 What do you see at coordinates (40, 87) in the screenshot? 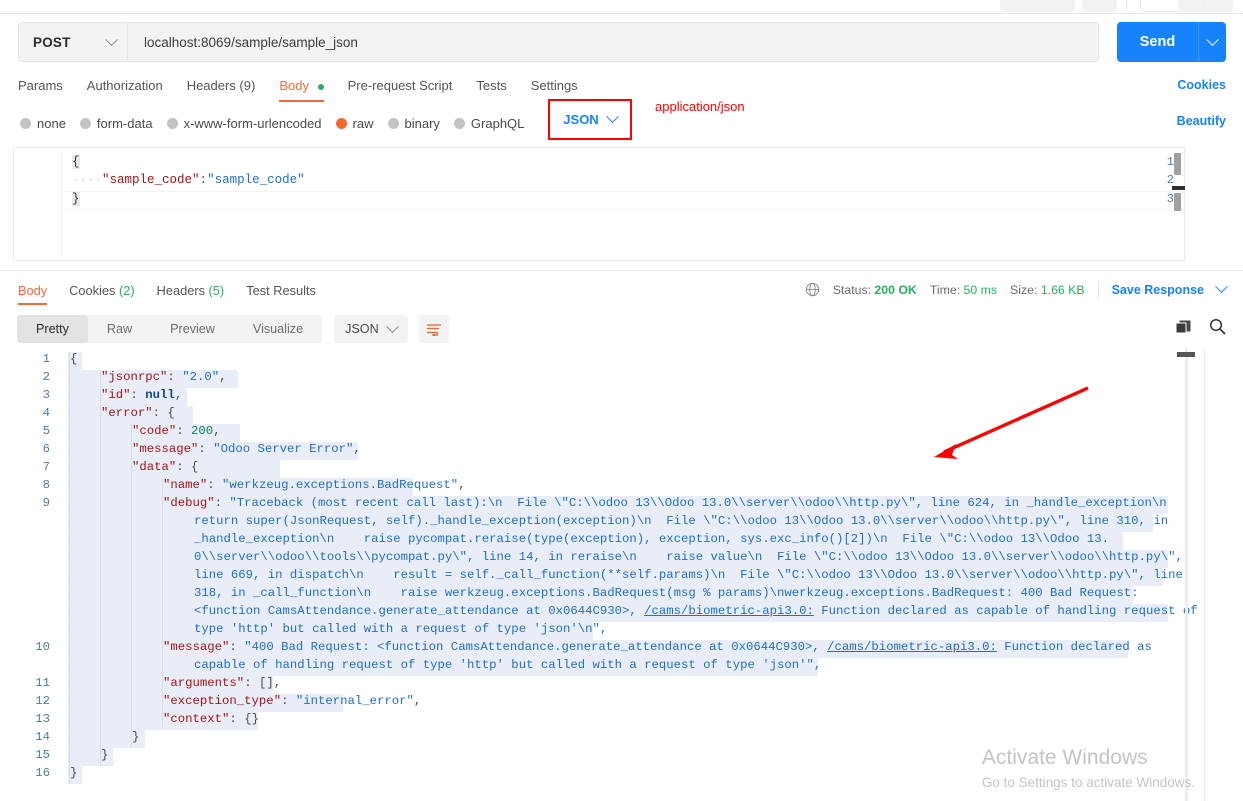
I see `tab-params: Params` at bounding box center [40, 87].